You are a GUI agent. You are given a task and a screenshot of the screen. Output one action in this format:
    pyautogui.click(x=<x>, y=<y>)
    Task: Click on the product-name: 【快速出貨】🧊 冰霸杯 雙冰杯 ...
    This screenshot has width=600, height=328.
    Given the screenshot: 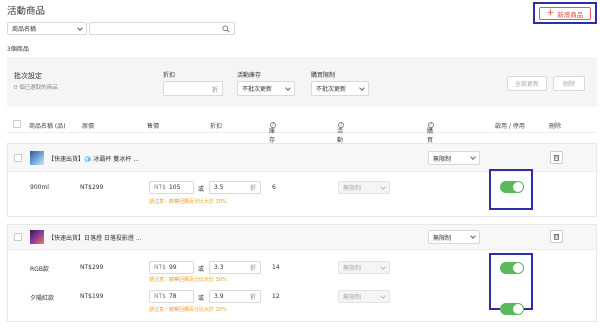 What is the action you would take?
    pyautogui.click(x=93, y=159)
    